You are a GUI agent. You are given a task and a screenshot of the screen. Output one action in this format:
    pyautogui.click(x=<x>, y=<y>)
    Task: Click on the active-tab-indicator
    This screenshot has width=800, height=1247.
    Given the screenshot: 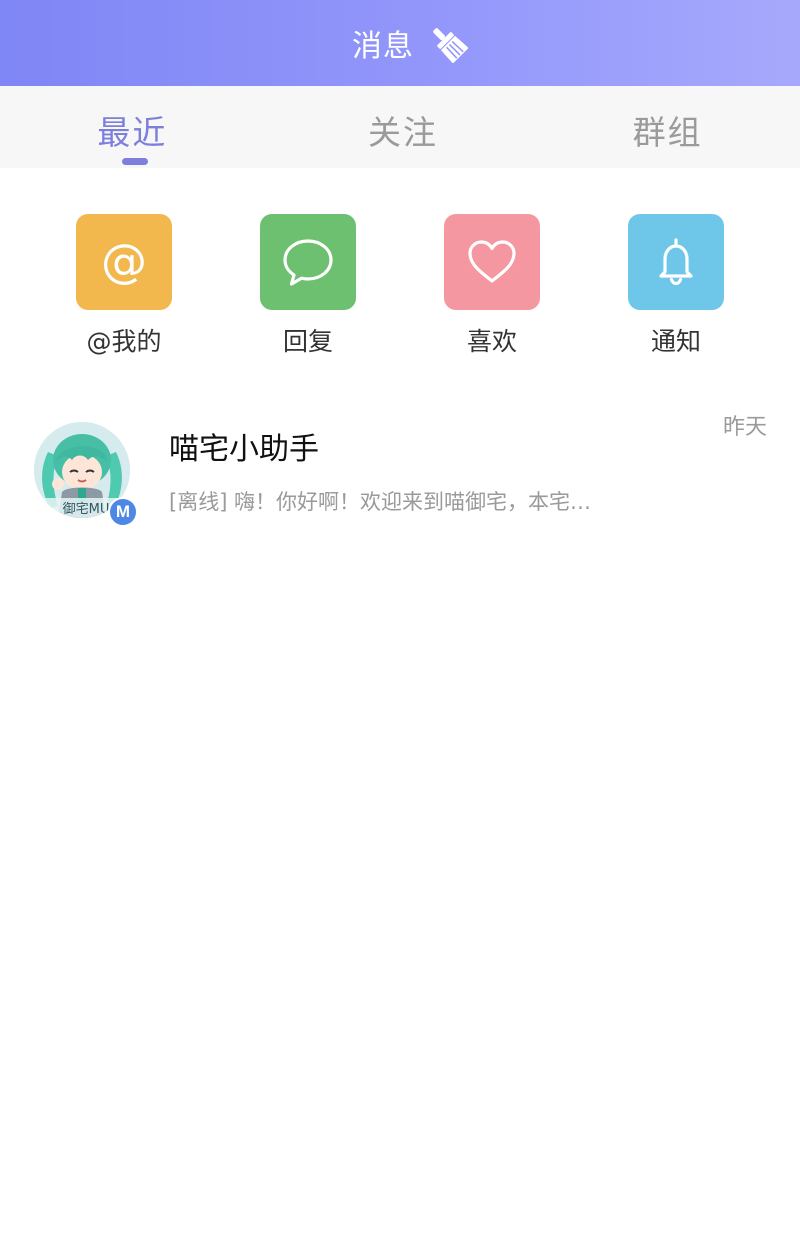 What is the action you would take?
    pyautogui.click(x=135, y=161)
    